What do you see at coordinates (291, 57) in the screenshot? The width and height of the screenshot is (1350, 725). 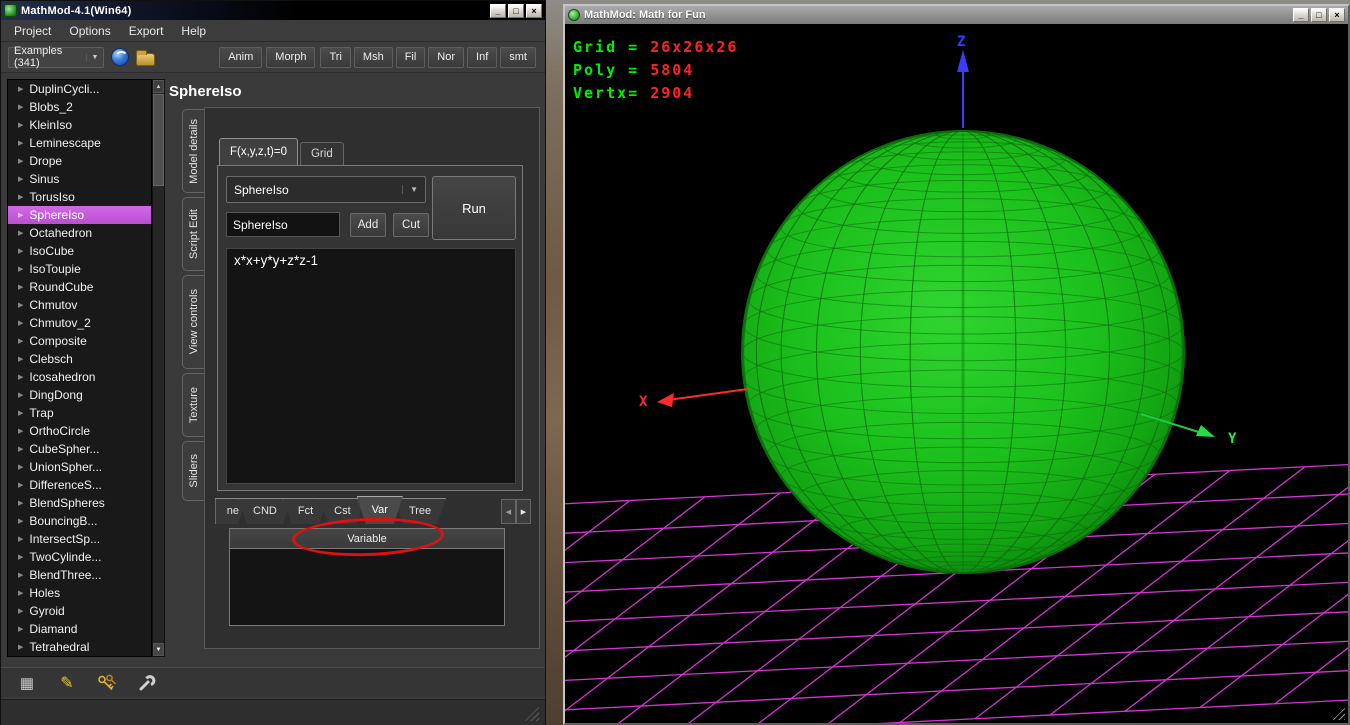 I see `toolbar-button-morph: Morph` at bounding box center [291, 57].